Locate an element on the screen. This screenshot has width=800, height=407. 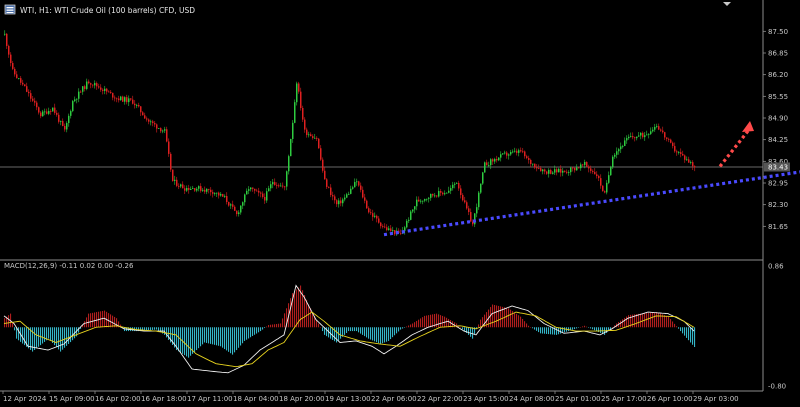
time-tick-label: 16 Apr 18:00 is located at coordinates (164, 399).